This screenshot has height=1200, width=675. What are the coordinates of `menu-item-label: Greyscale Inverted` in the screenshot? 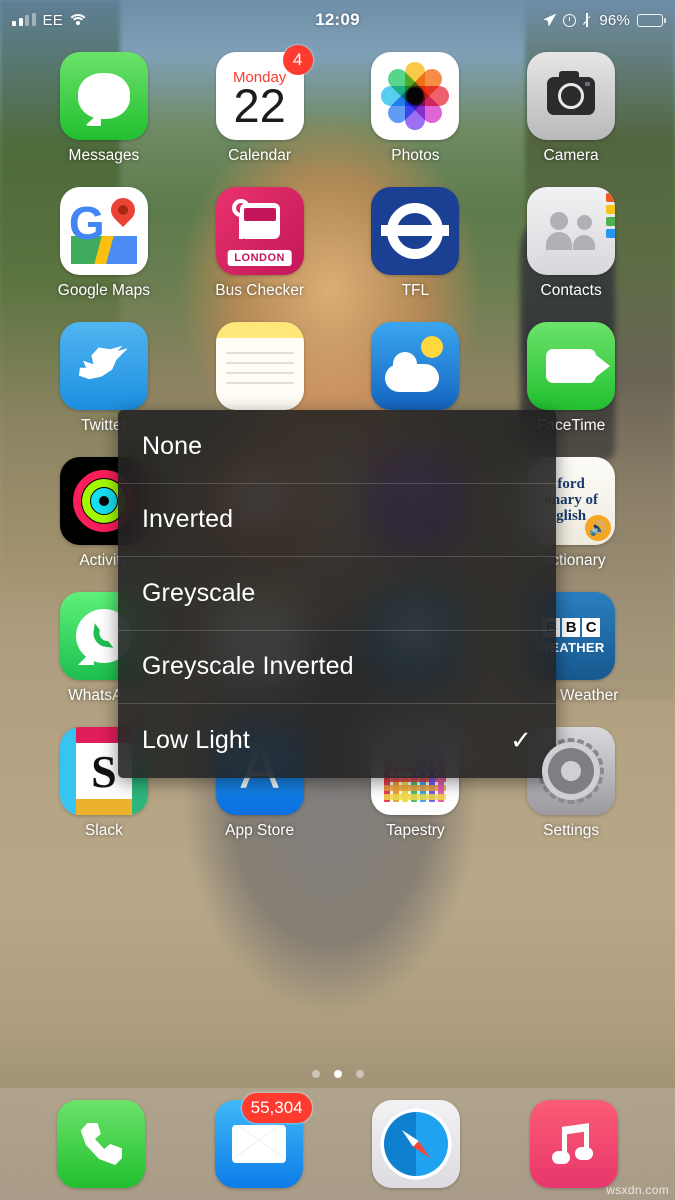 It's located at (248, 666).